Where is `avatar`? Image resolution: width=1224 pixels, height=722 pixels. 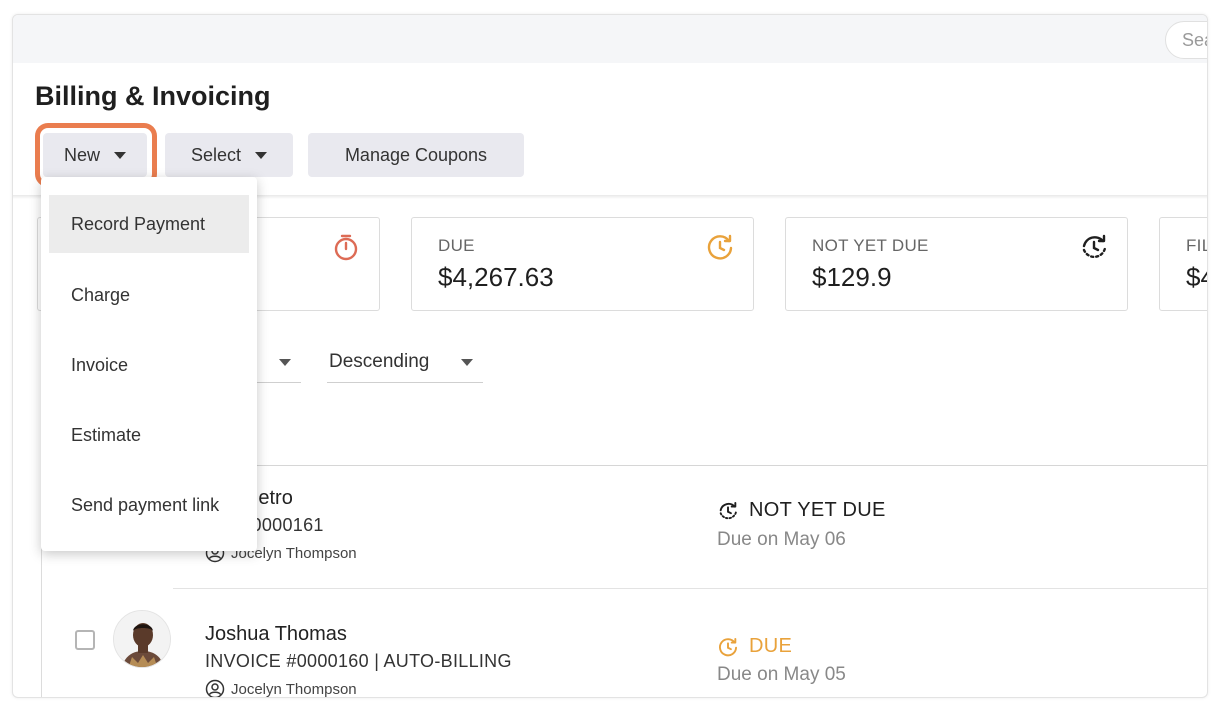
avatar is located at coordinates (142, 639).